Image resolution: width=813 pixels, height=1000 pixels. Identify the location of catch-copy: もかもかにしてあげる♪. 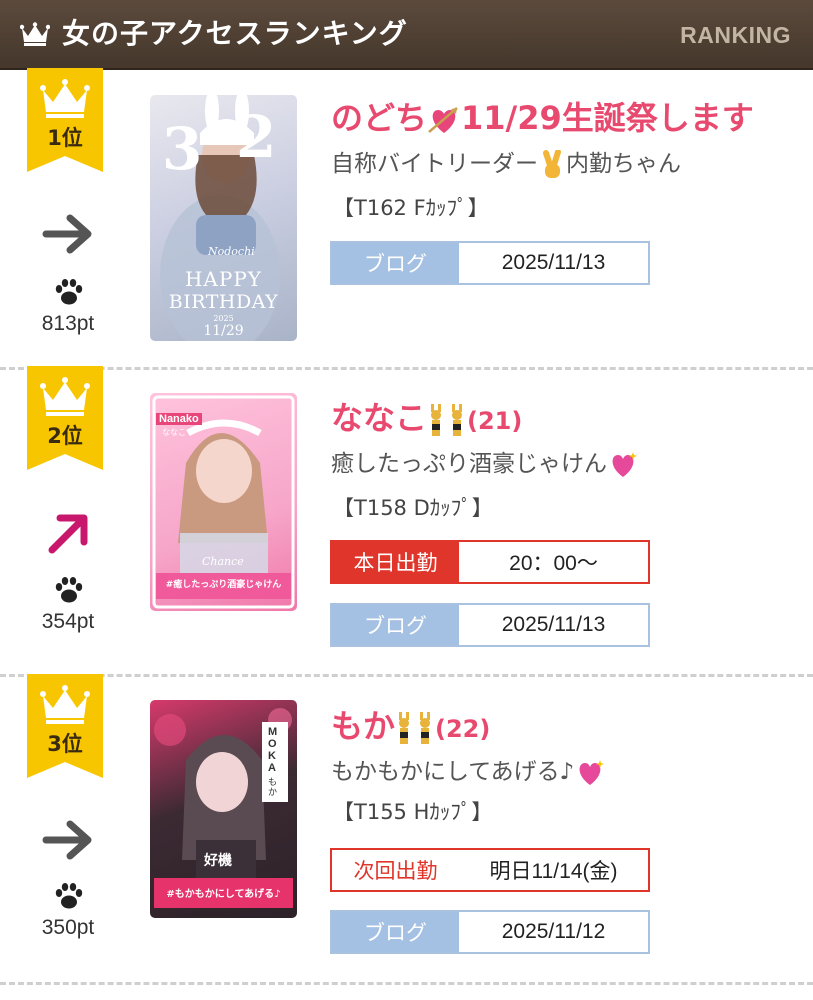
(468, 772).